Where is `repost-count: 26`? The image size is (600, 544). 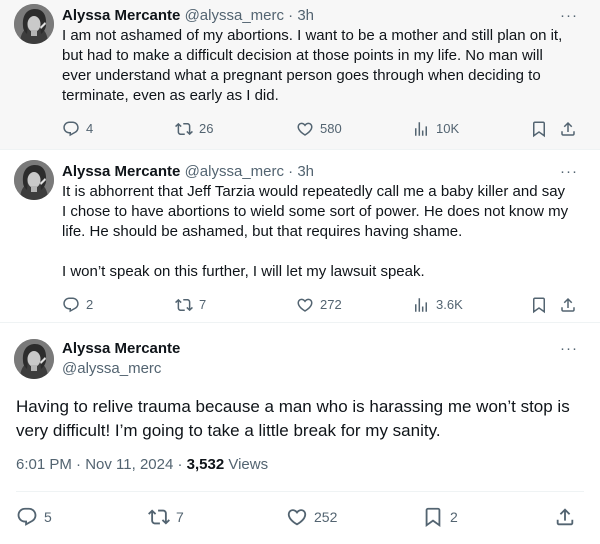 repost-count: 26 is located at coordinates (206, 128).